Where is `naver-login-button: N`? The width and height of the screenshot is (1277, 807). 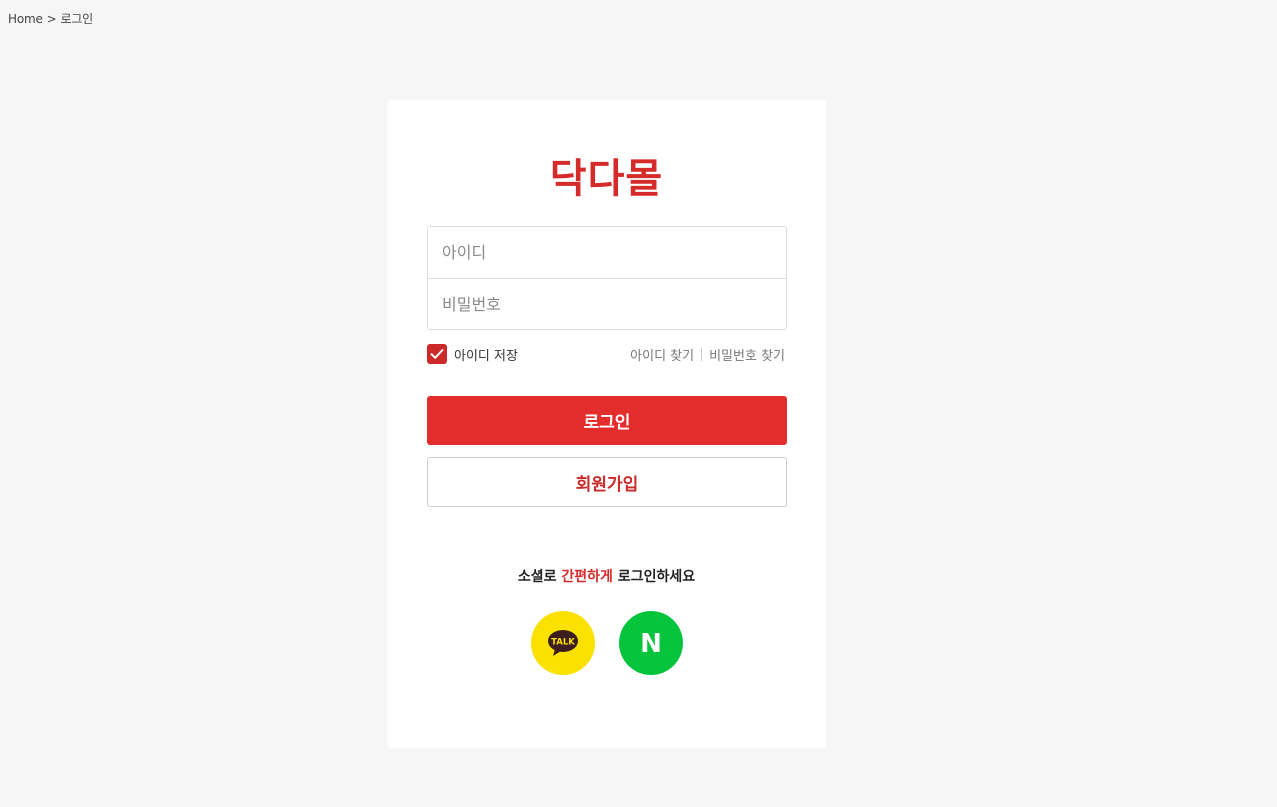
naver-login-button: N is located at coordinates (650, 643).